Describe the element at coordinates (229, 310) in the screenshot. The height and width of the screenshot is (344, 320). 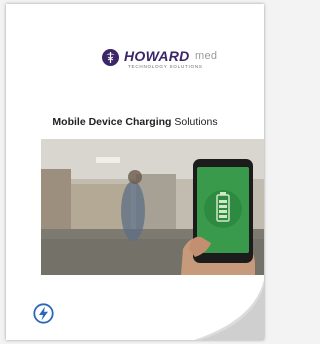
I see `page-curl-decoration` at that location.